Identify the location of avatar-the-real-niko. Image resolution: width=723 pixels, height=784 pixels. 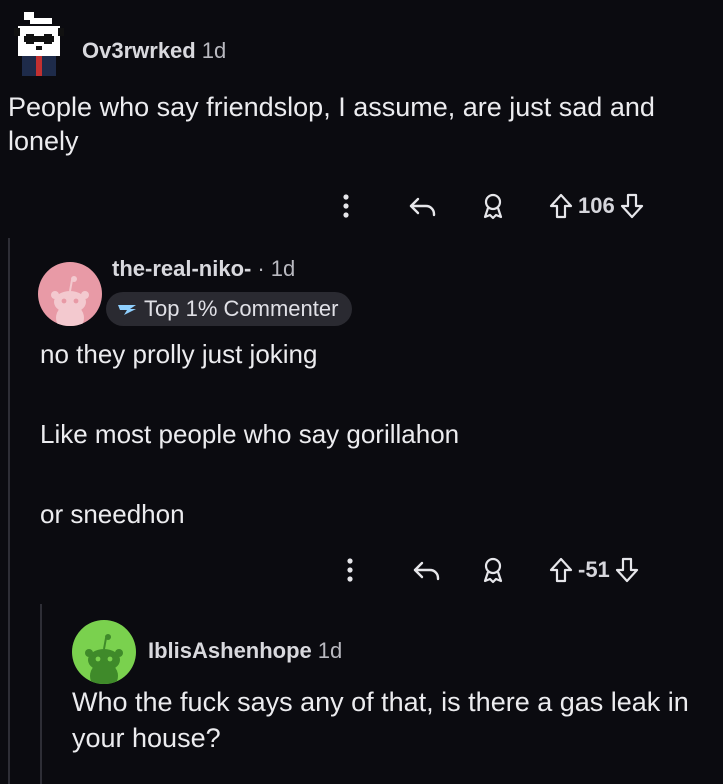
(70, 294).